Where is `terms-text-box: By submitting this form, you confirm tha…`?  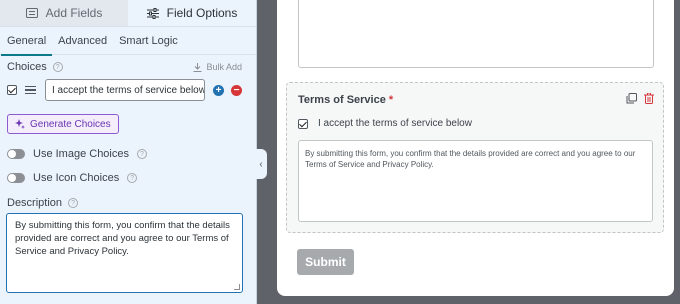
terms-text-box: By submitting this form, you confirm tha… is located at coordinates (475, 181).